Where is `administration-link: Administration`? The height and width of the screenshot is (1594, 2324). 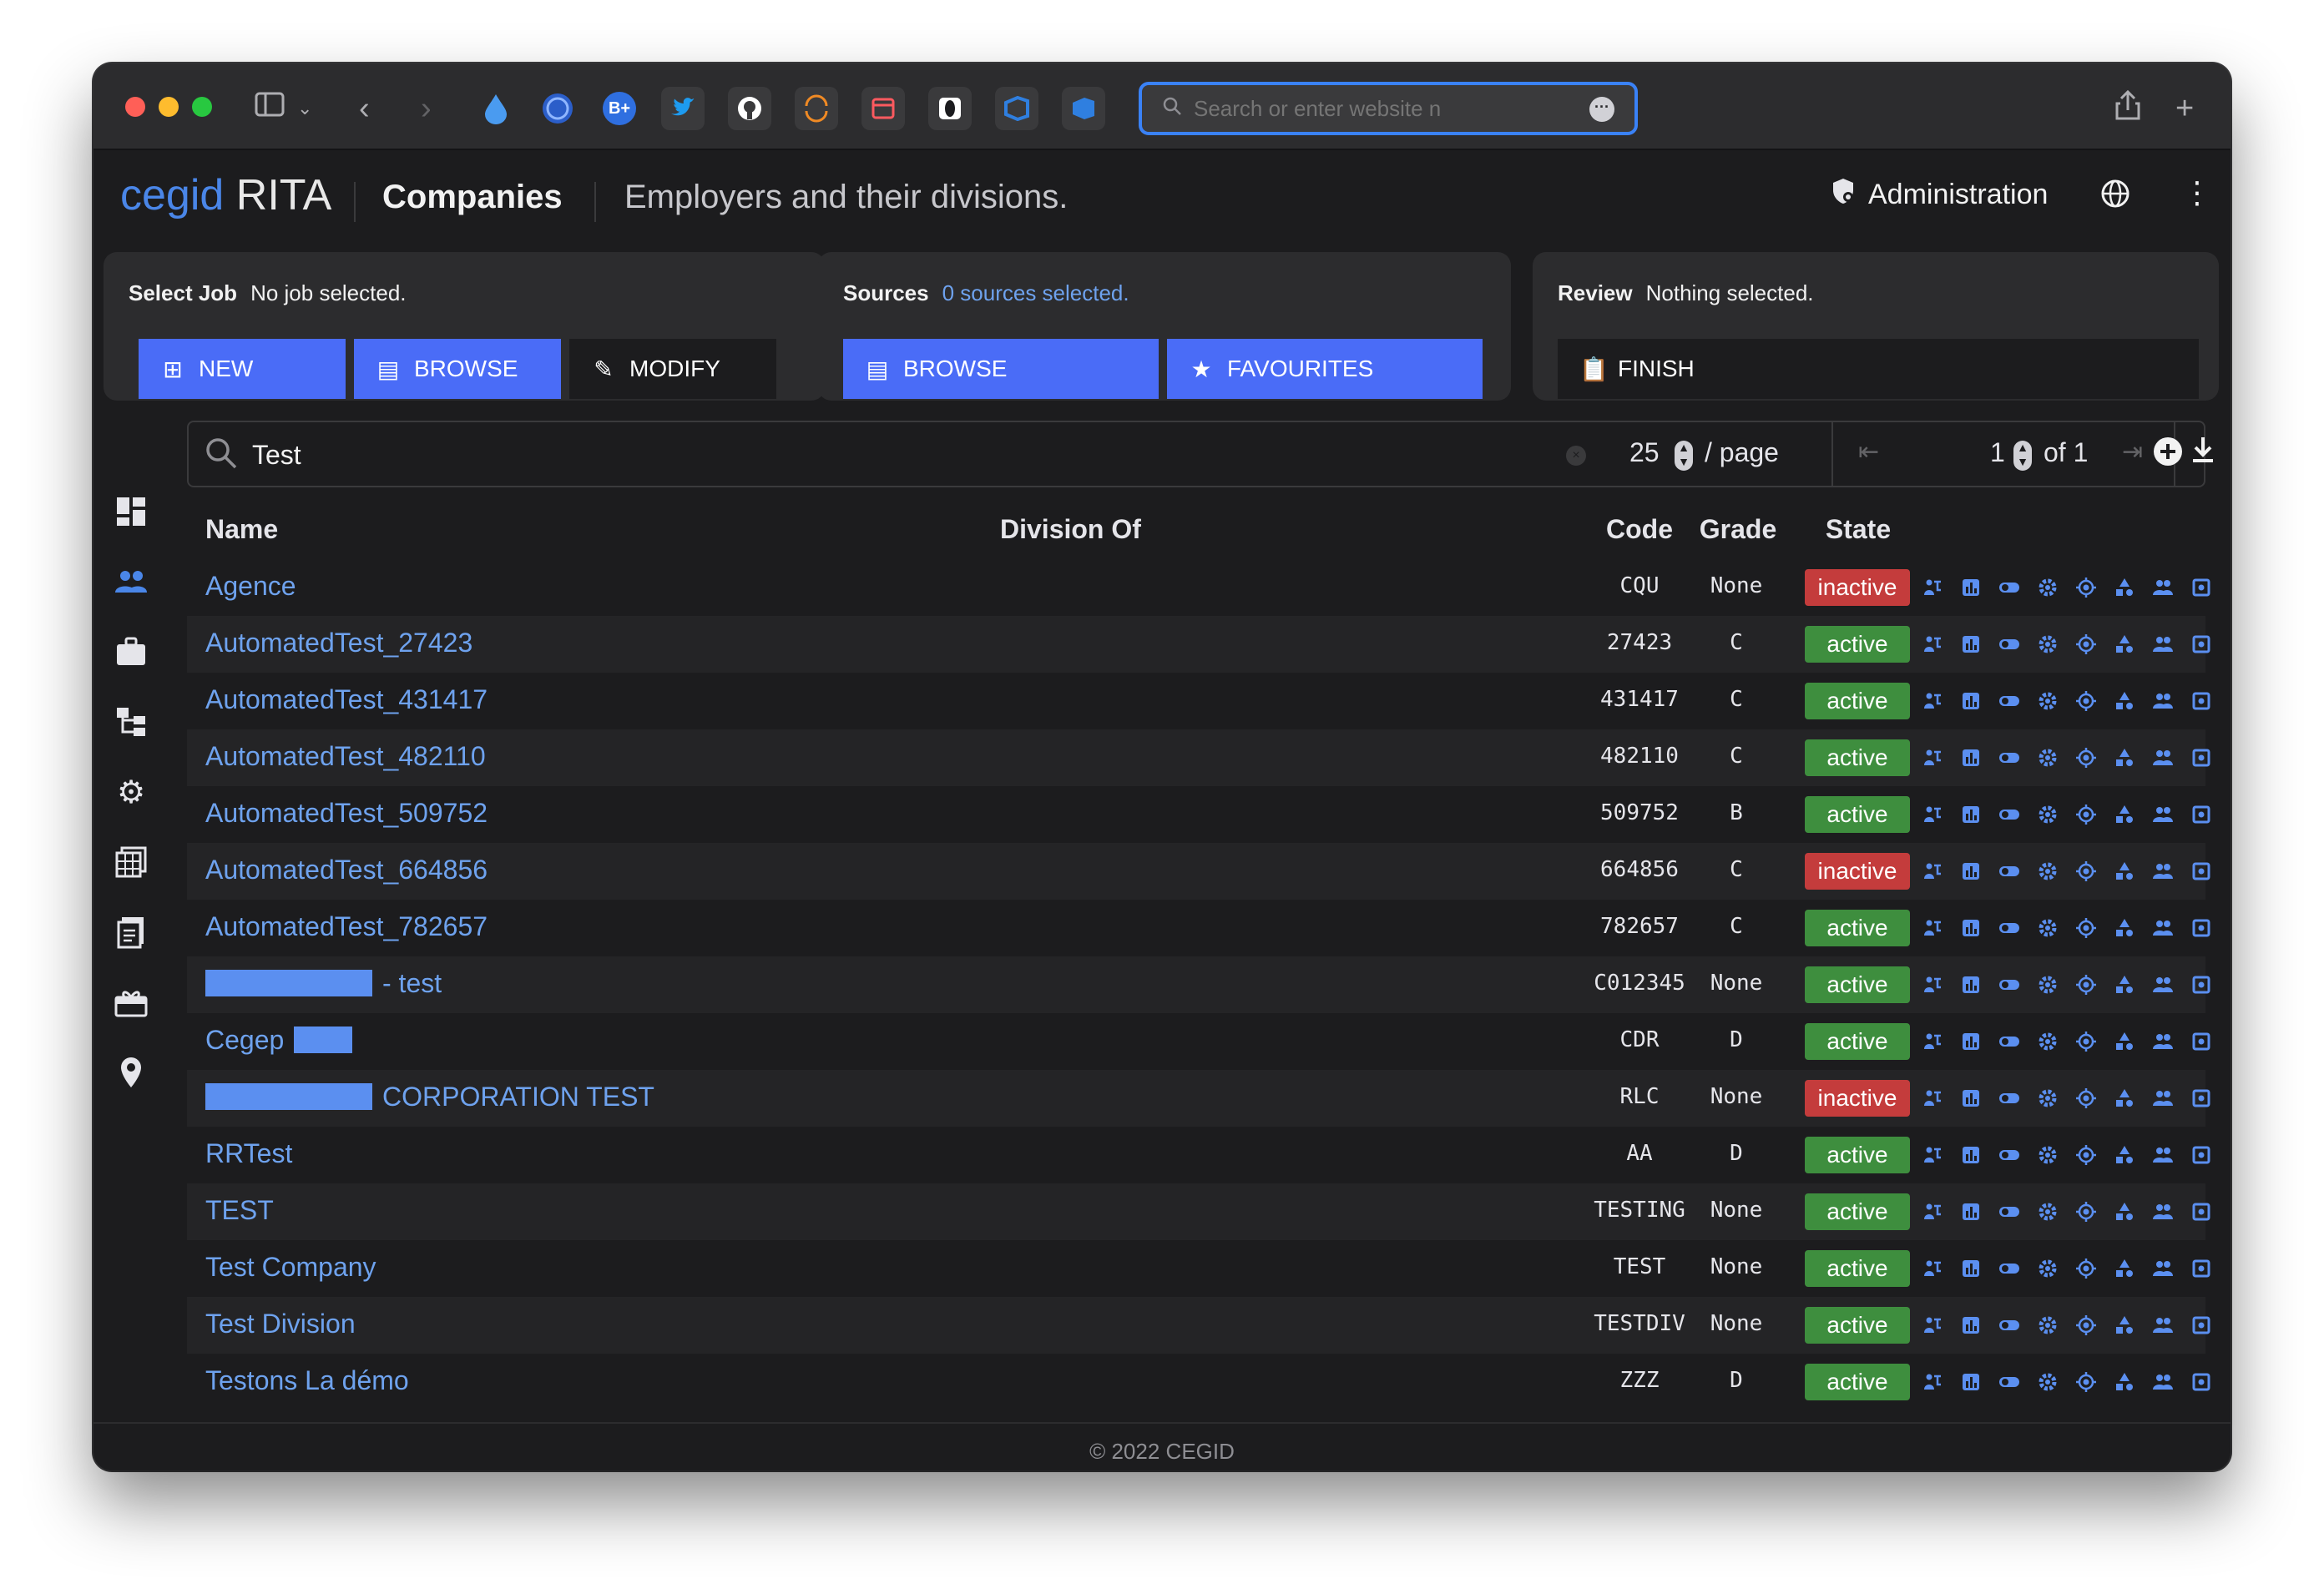
administration-link: Administration is located at coordinates (1939, 195).